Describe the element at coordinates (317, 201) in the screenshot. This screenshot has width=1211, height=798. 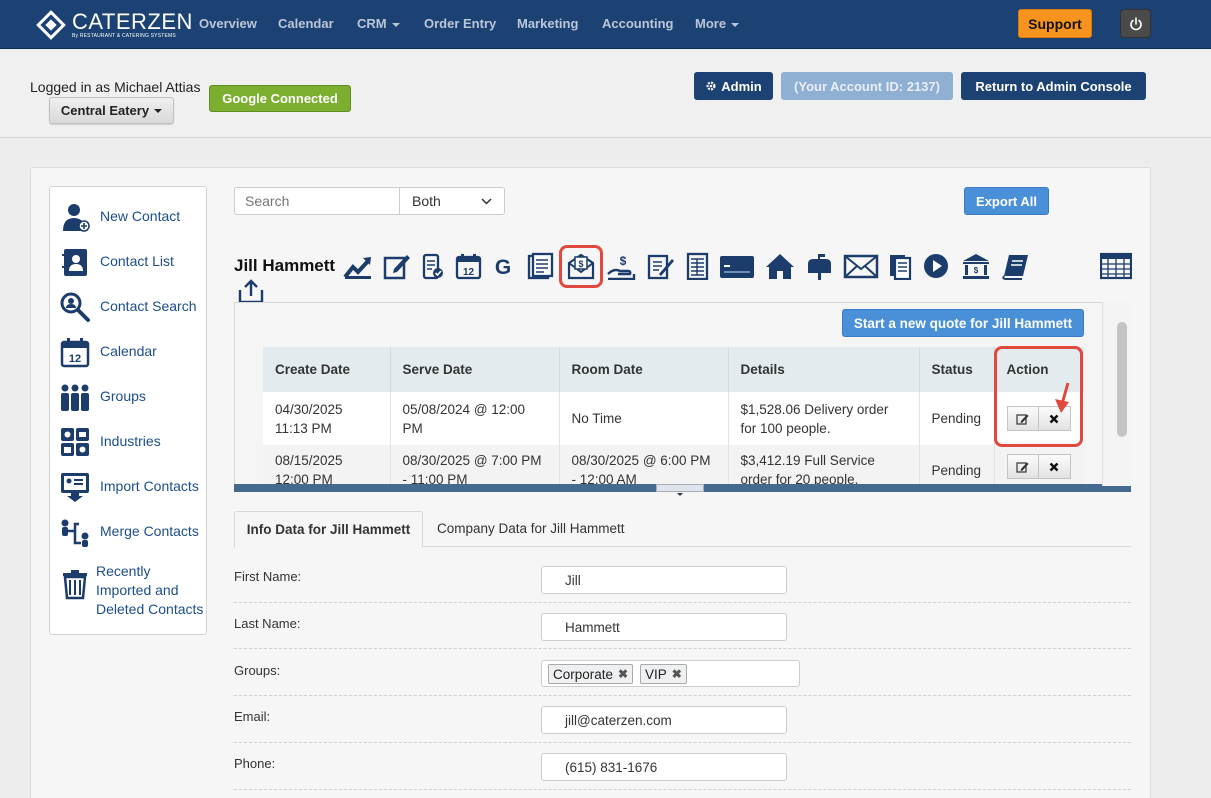
I see `search-input` at that location.